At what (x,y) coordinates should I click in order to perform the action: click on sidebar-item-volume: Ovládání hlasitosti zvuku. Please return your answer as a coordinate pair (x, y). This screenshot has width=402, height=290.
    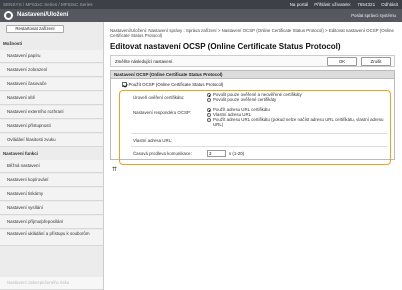
    Looking at the image, I should click on (51, 140).